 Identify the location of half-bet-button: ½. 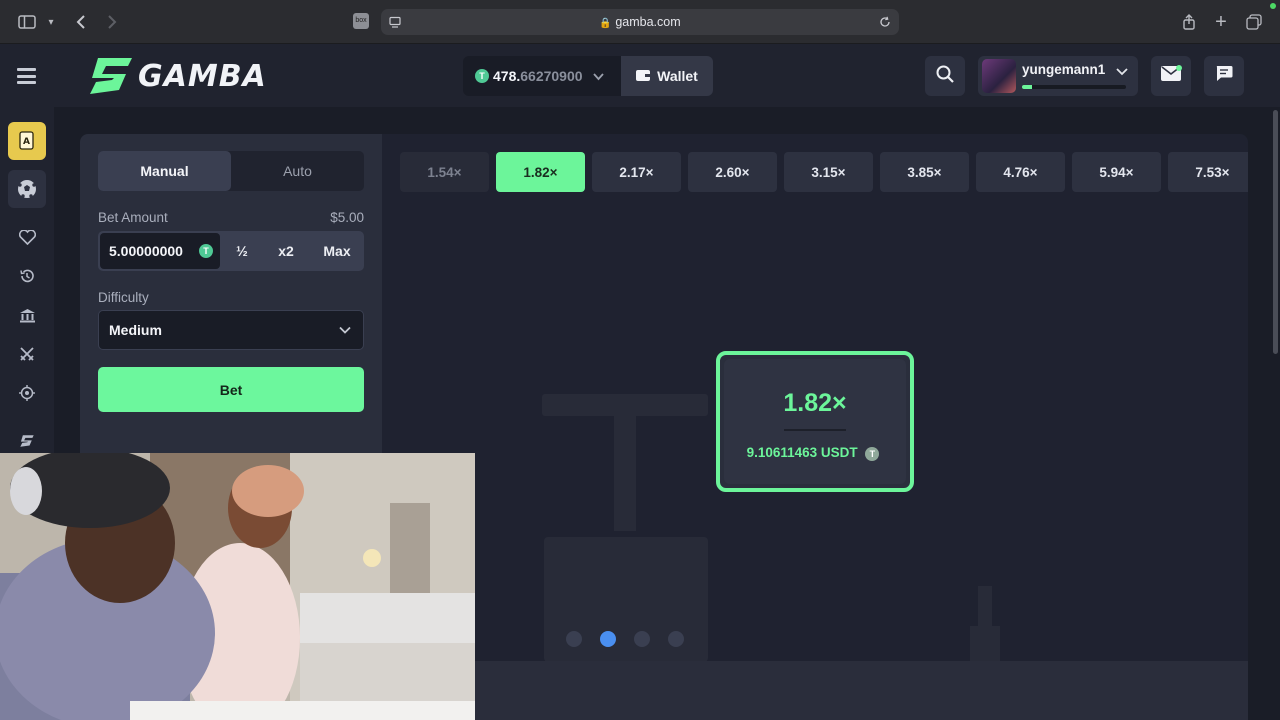
(242, 251).